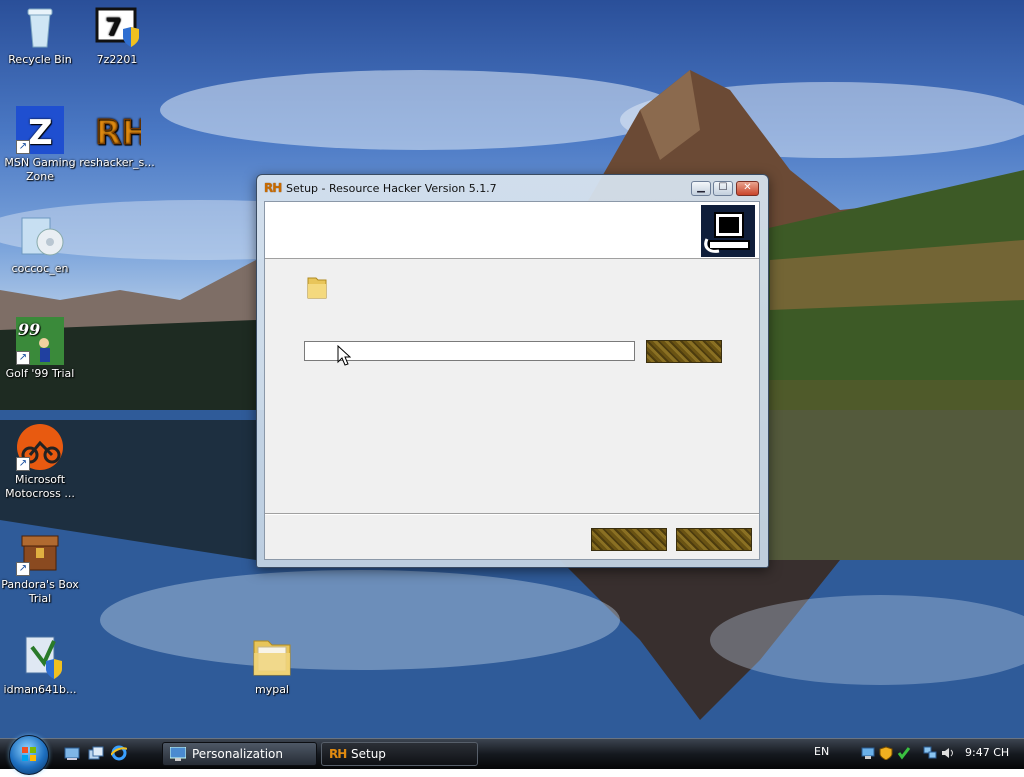 The image size is (1024, 777). I want to click on language-indicator: EN, so click(821, 751).